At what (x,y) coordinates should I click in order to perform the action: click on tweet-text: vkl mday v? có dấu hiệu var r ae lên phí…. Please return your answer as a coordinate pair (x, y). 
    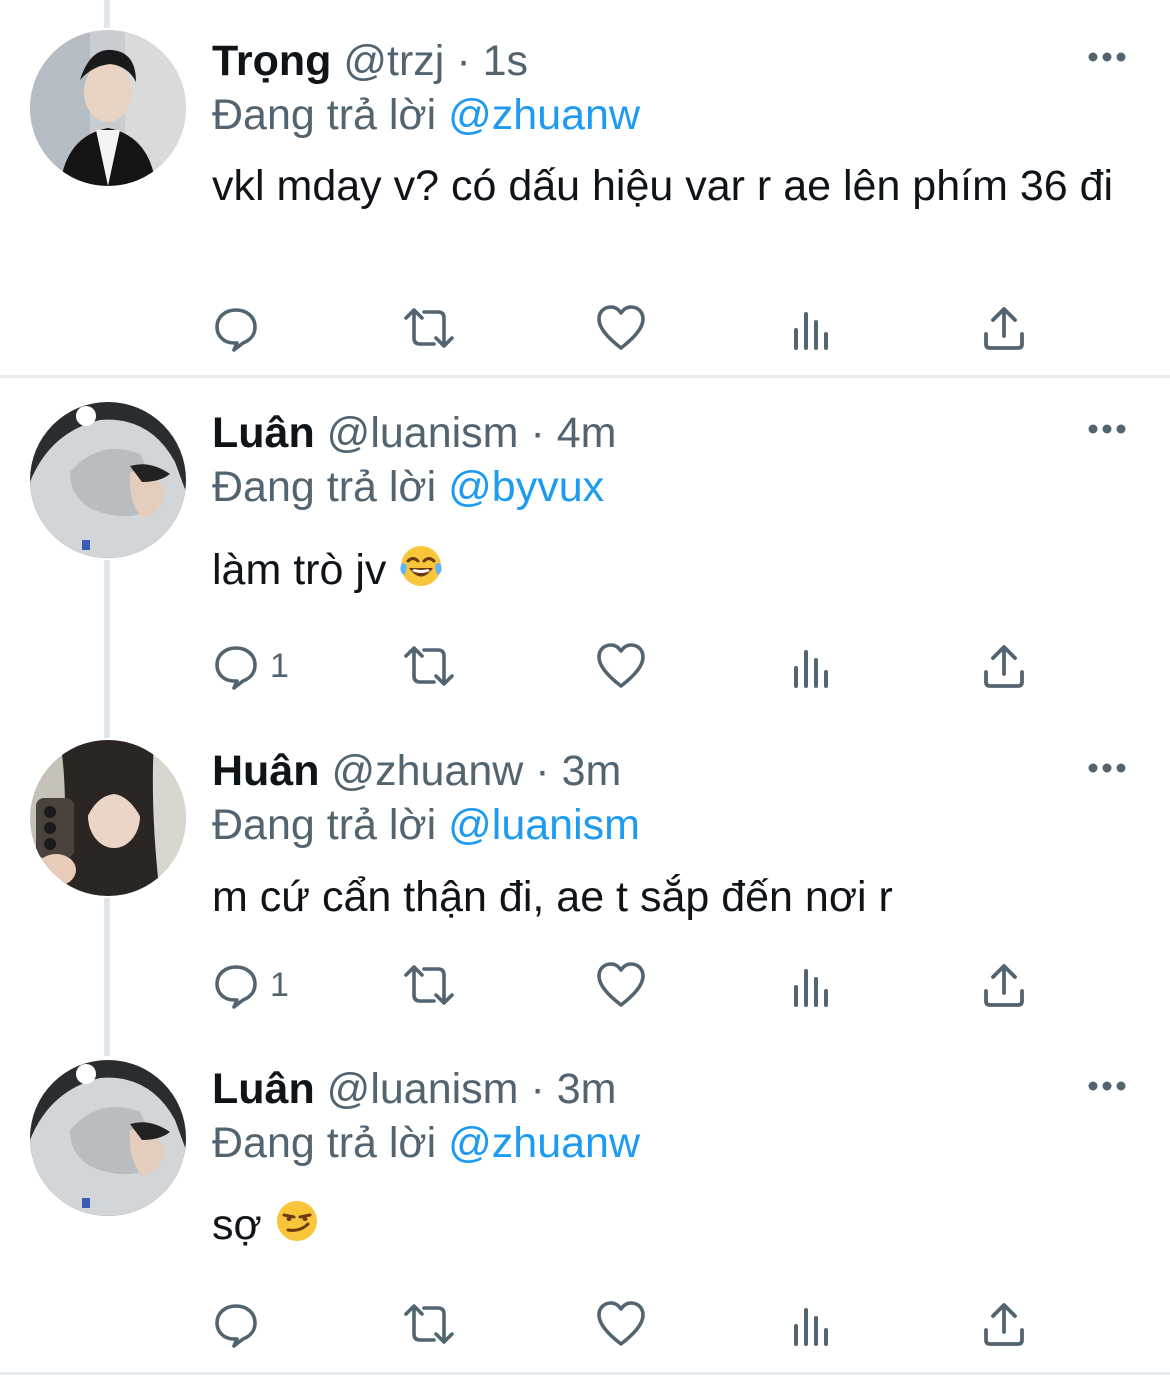
    Looking at the image, I should click on (663, 186).